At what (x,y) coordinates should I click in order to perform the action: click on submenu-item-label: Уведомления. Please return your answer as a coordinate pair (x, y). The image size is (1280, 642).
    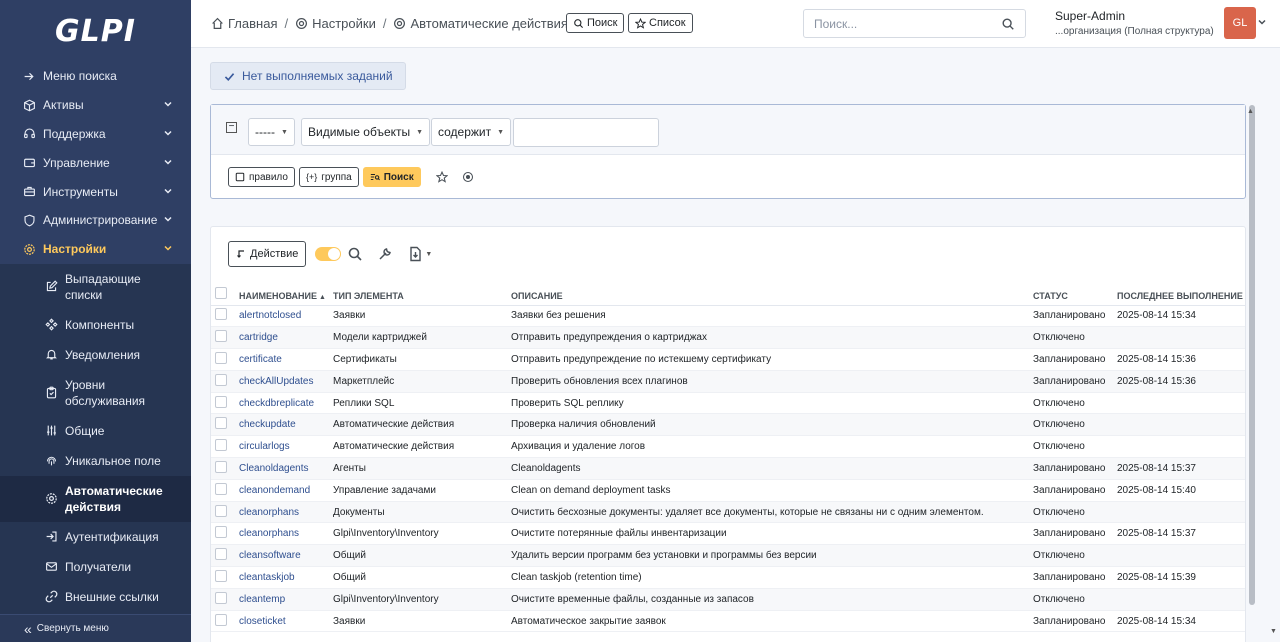
    Looking at the image, I should click on (103, 354).